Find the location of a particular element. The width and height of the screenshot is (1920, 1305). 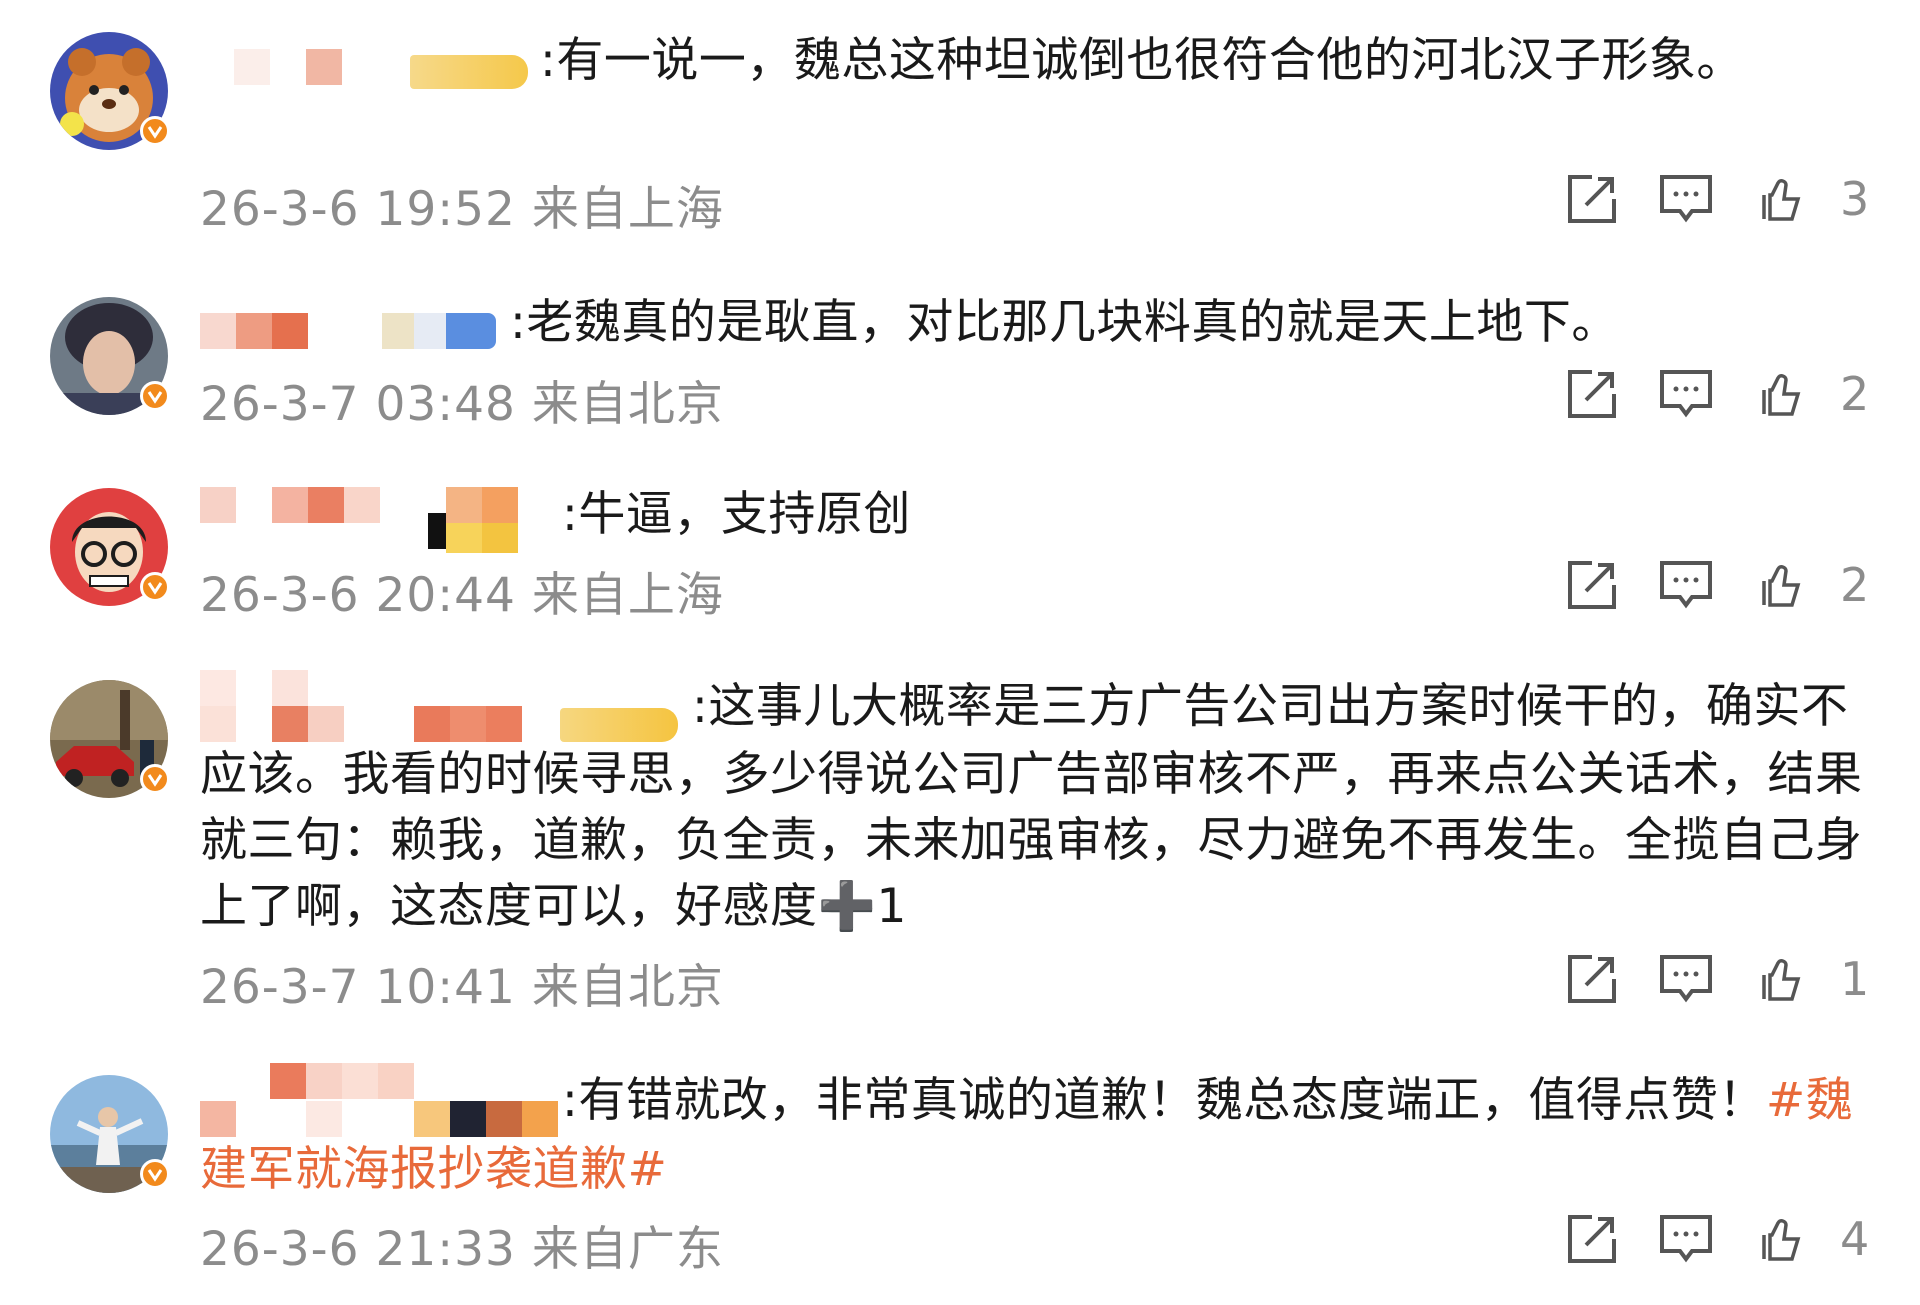

comment-time: 26-3-6 21:33 来自广东 is located at coordinates (462, 1249).